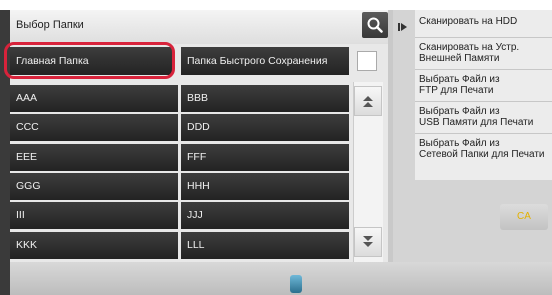 This screenshot has width=552, height=295. What do you see at coordinates (276, 5) in the screenshot?
I see `top-margin` at bounding box center [276, 5].